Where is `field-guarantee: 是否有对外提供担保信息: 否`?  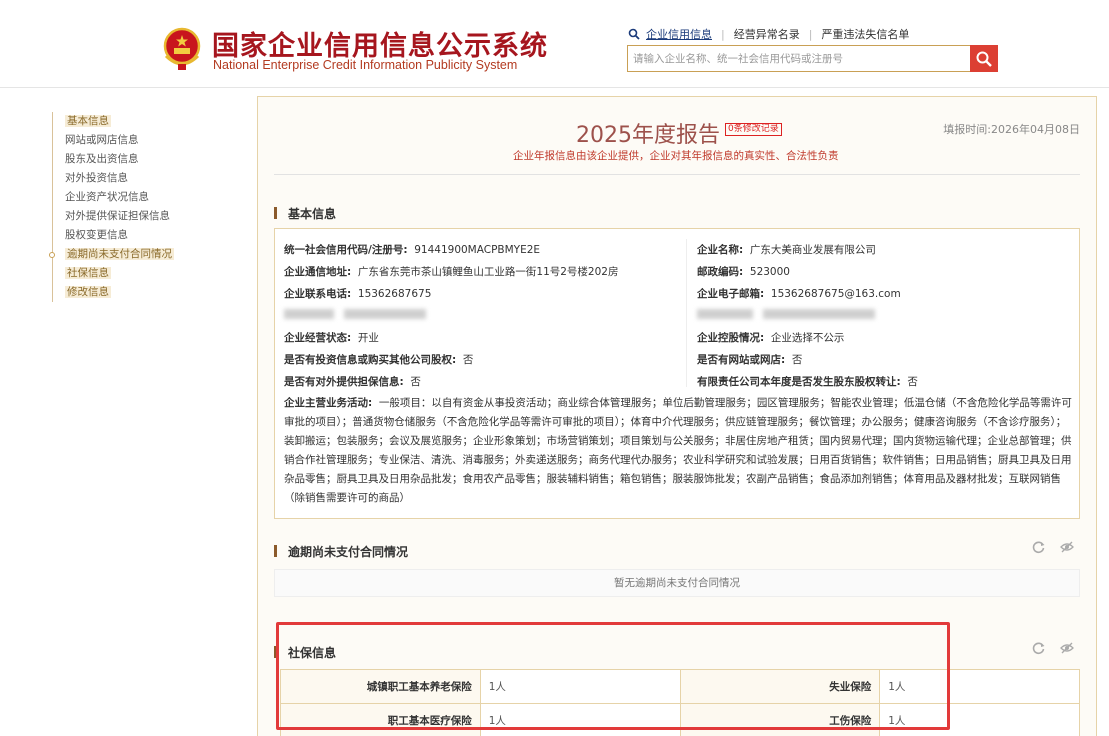
field-guarantee: 是否有对外提供担保信息: 否 is located at coordinates (352, 382).